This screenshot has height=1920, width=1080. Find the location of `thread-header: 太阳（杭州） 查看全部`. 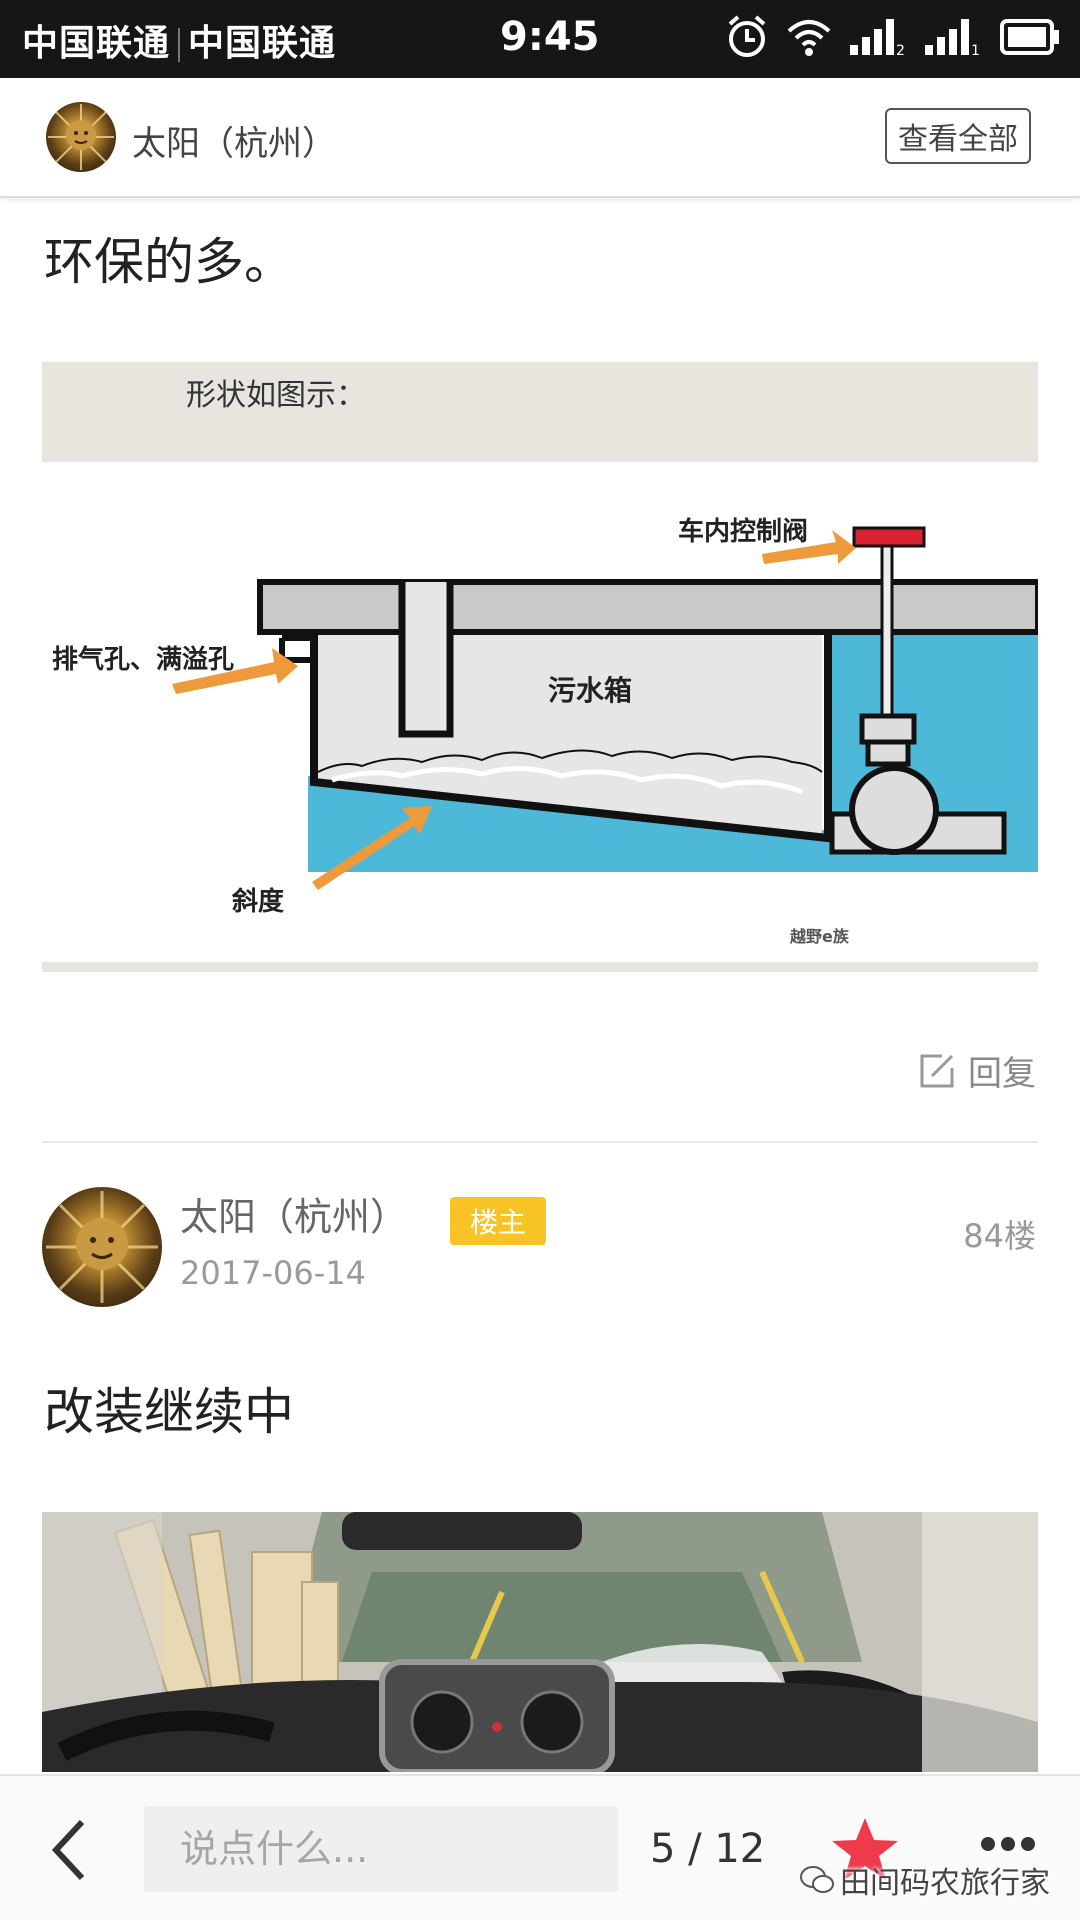

thread-header: 太阳（杭州） 查看全部 is located at coordinates (540, 138).